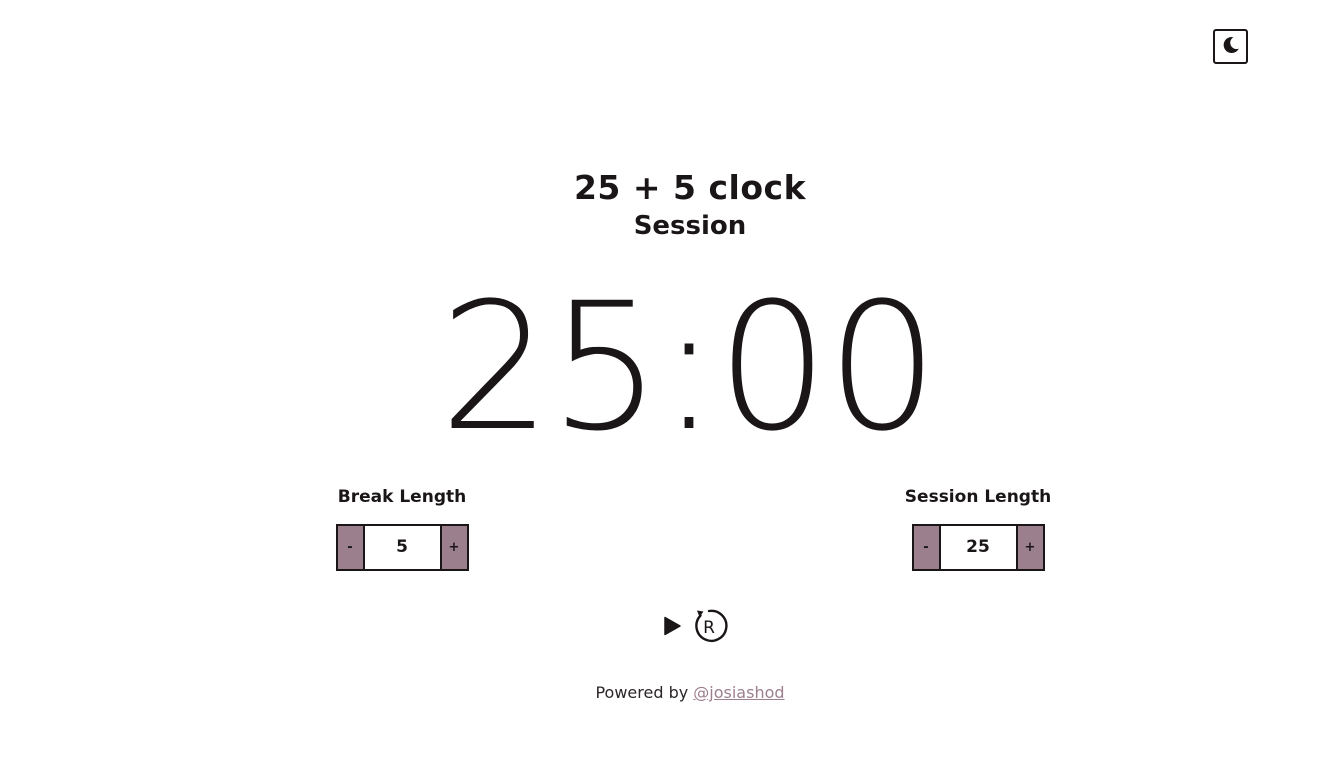 The width and height of the screenshot is (1344, 757). Describe the element at coordinates (978, 497) in the screenshot. I see `session-length-label: Session Length` at that location.